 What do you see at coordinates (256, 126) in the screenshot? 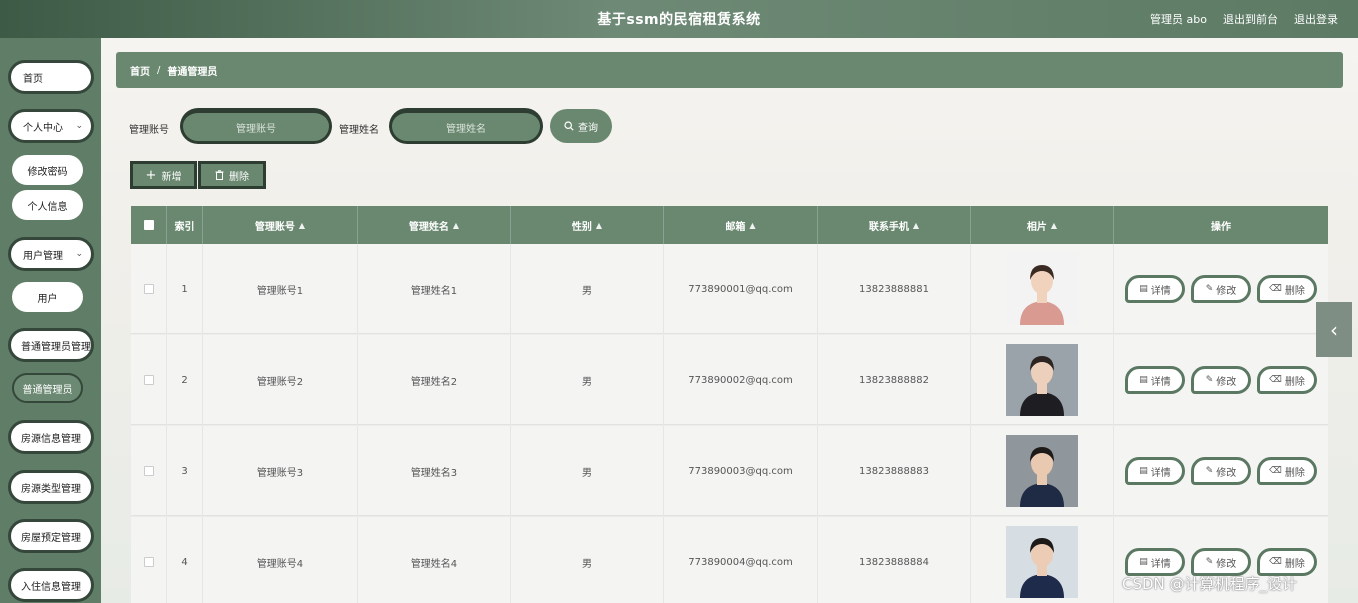
I see `account-search-input: 管理账号` at bounding box center [256, 126].